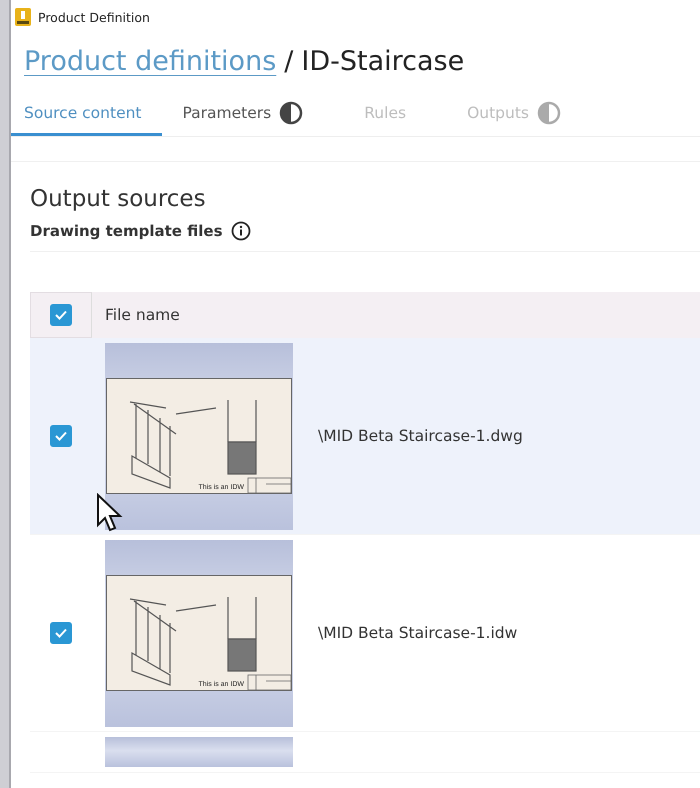 Image resolution: width=700 pixels, height=788 pixels. I want to click on app-icon, so click(23, 17).